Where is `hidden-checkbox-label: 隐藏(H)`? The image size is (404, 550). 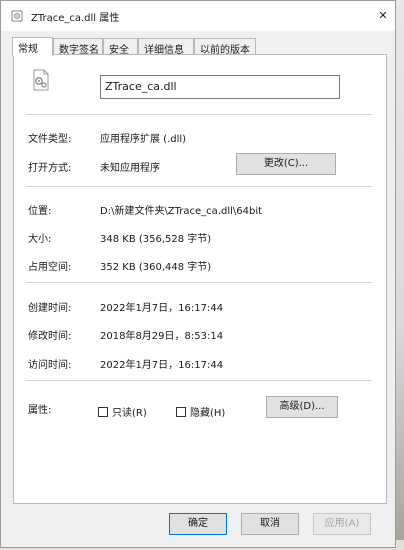 hidden-checkbox-label: 隐藏(H) is located at coordinates (208, 413).